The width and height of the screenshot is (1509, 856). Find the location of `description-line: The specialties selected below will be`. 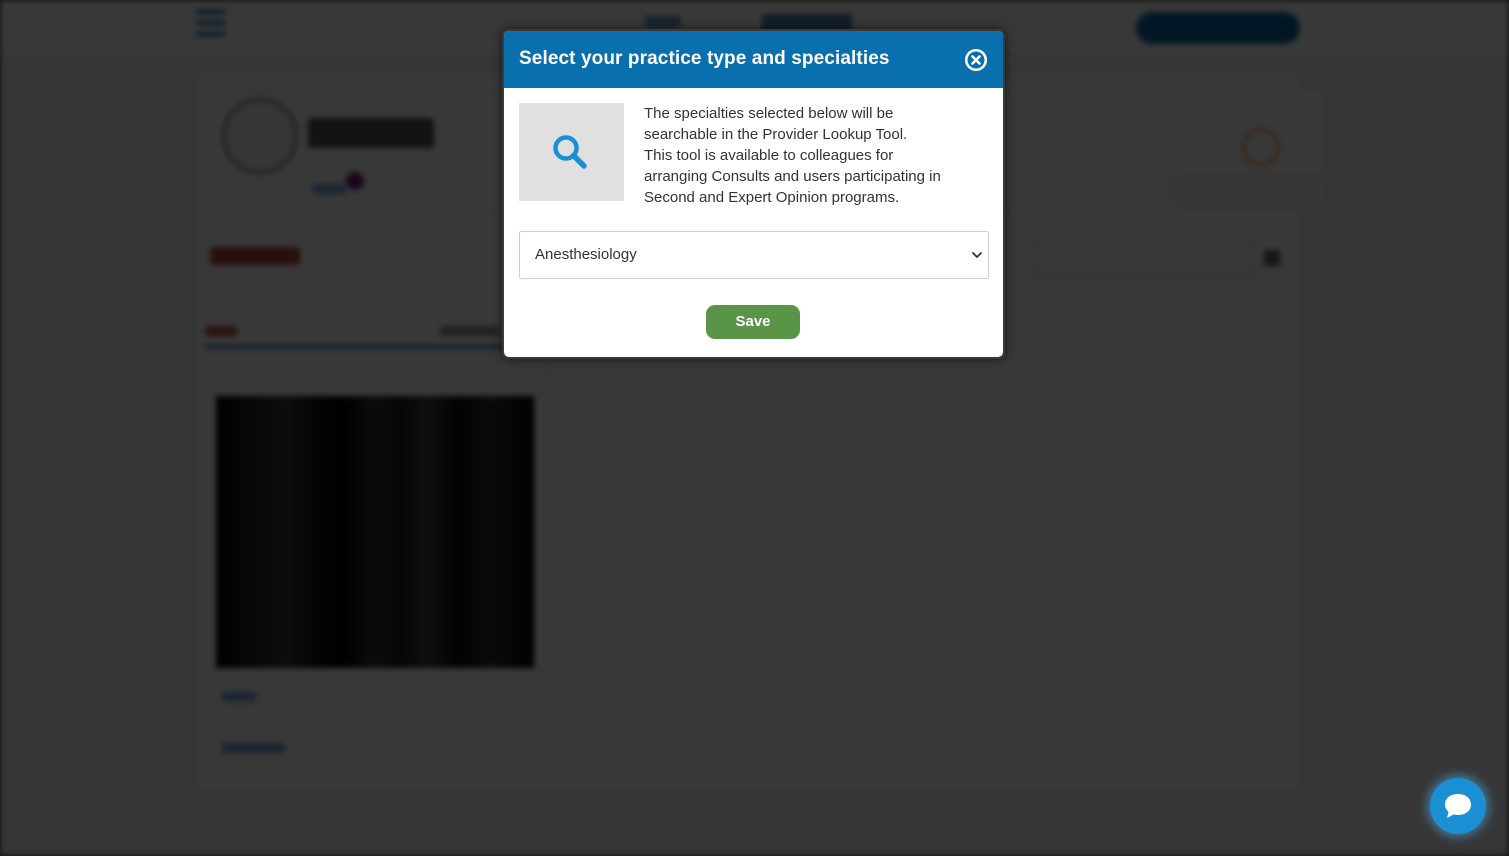

description-line: The specialties selected below will be is located at coordinates (769, 113).